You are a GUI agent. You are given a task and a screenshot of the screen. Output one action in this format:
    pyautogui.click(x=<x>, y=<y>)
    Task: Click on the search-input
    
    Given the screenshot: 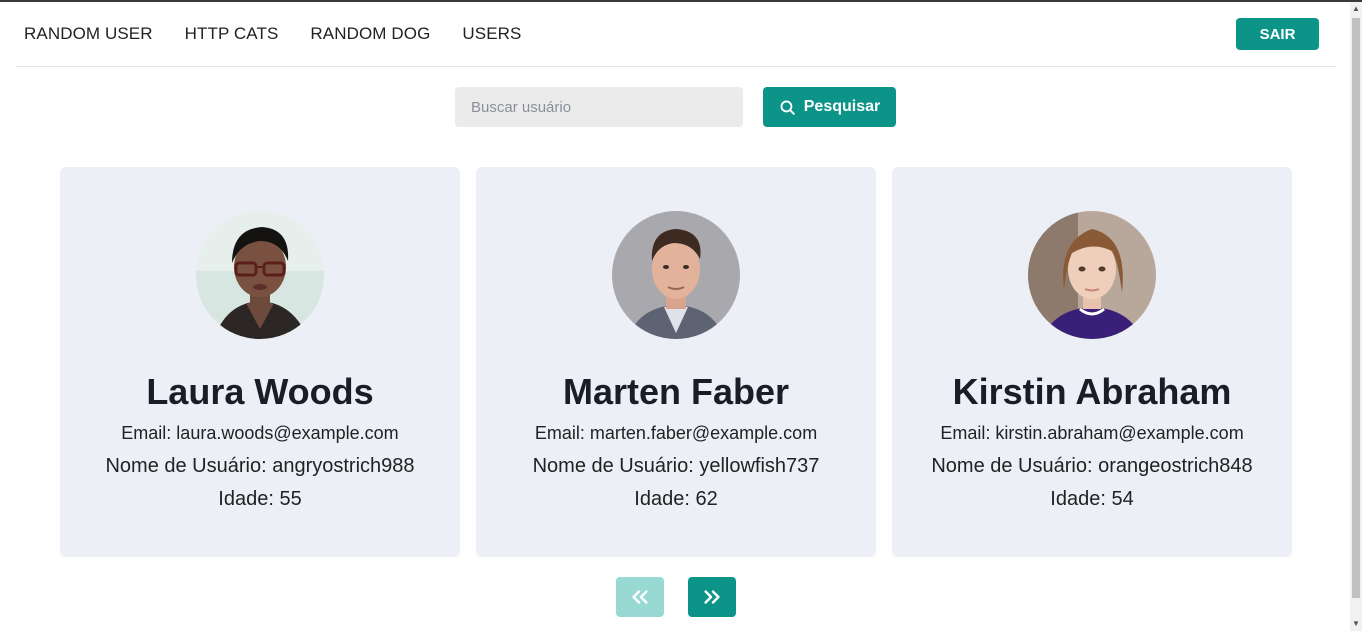 What is the action you would take?
    pyautogui.click(x=599, y=107)
    